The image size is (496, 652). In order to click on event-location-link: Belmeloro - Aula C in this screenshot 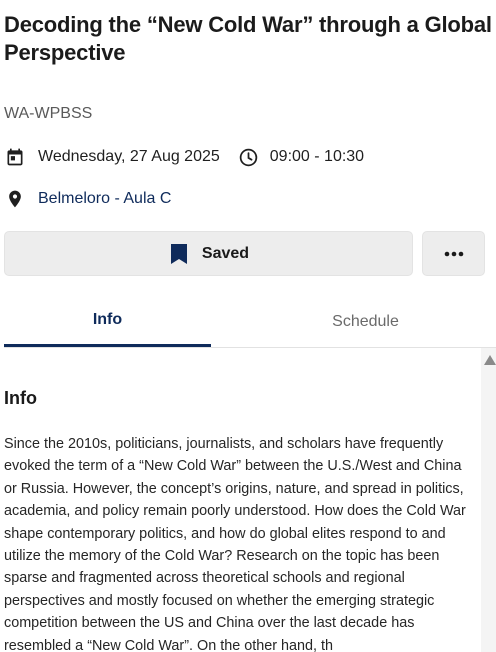, I will do `click(104, 199)`.